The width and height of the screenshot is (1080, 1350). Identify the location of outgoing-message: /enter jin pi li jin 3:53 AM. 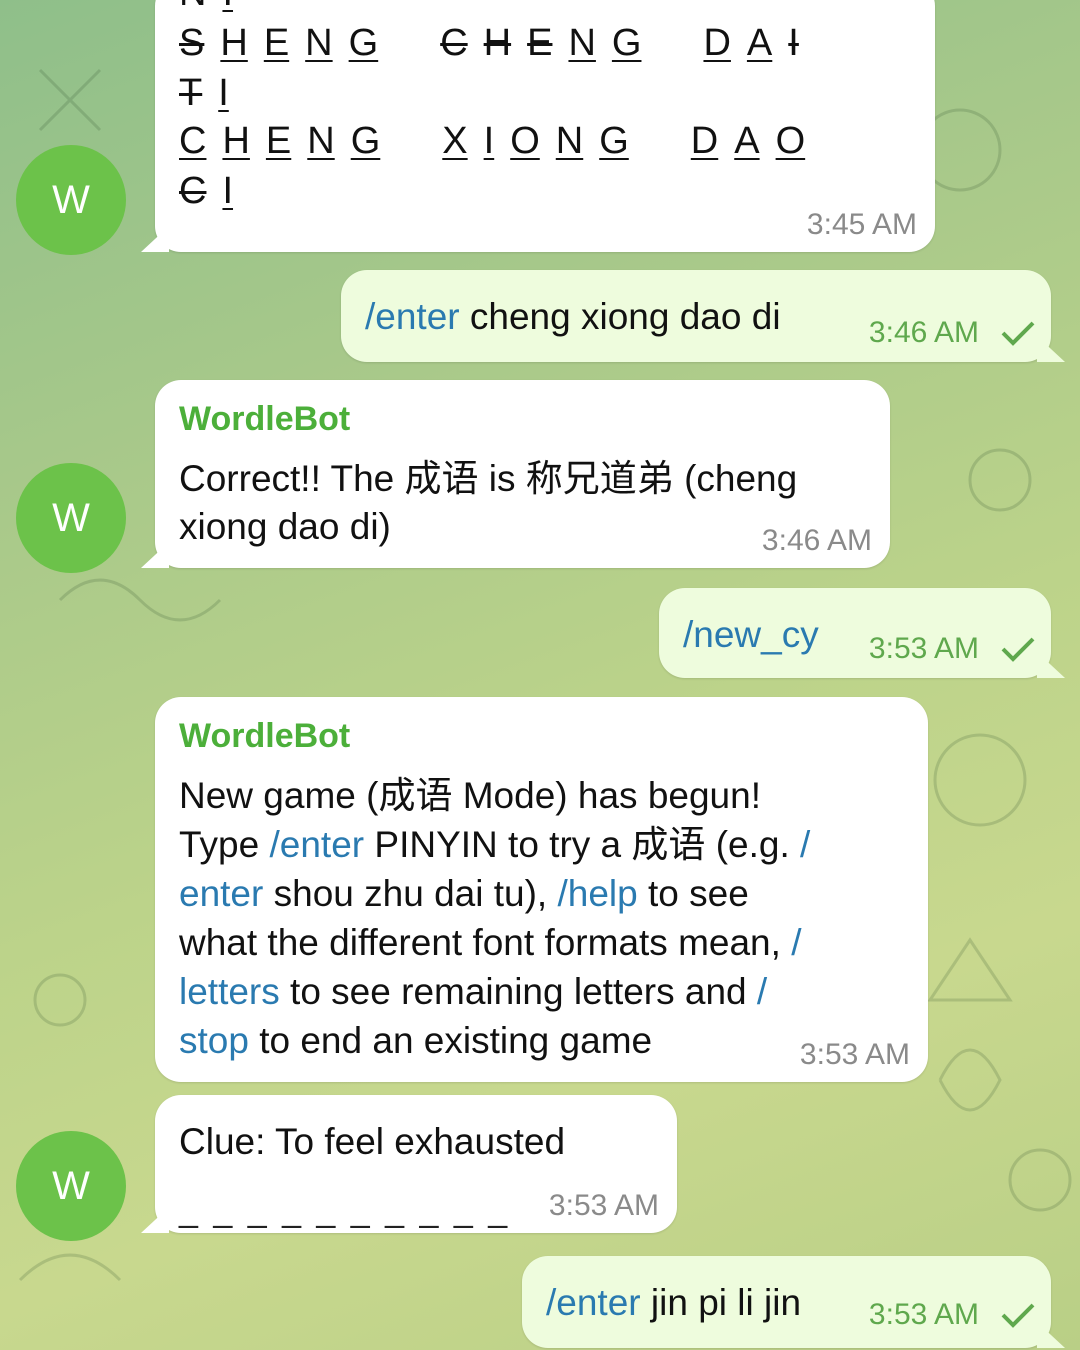
(786, 1302).